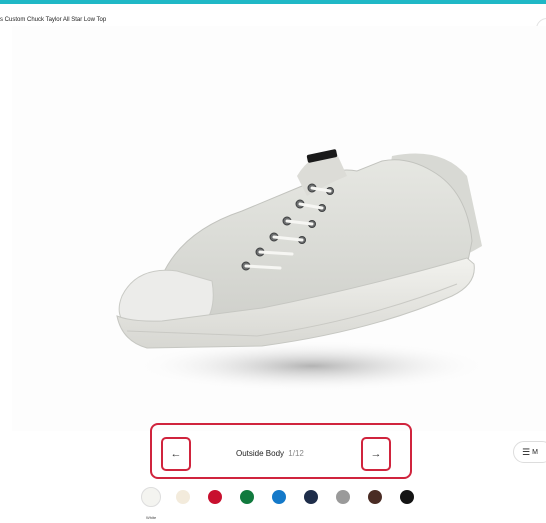  I want to click on menu-button-label: M, so click(535, 452).